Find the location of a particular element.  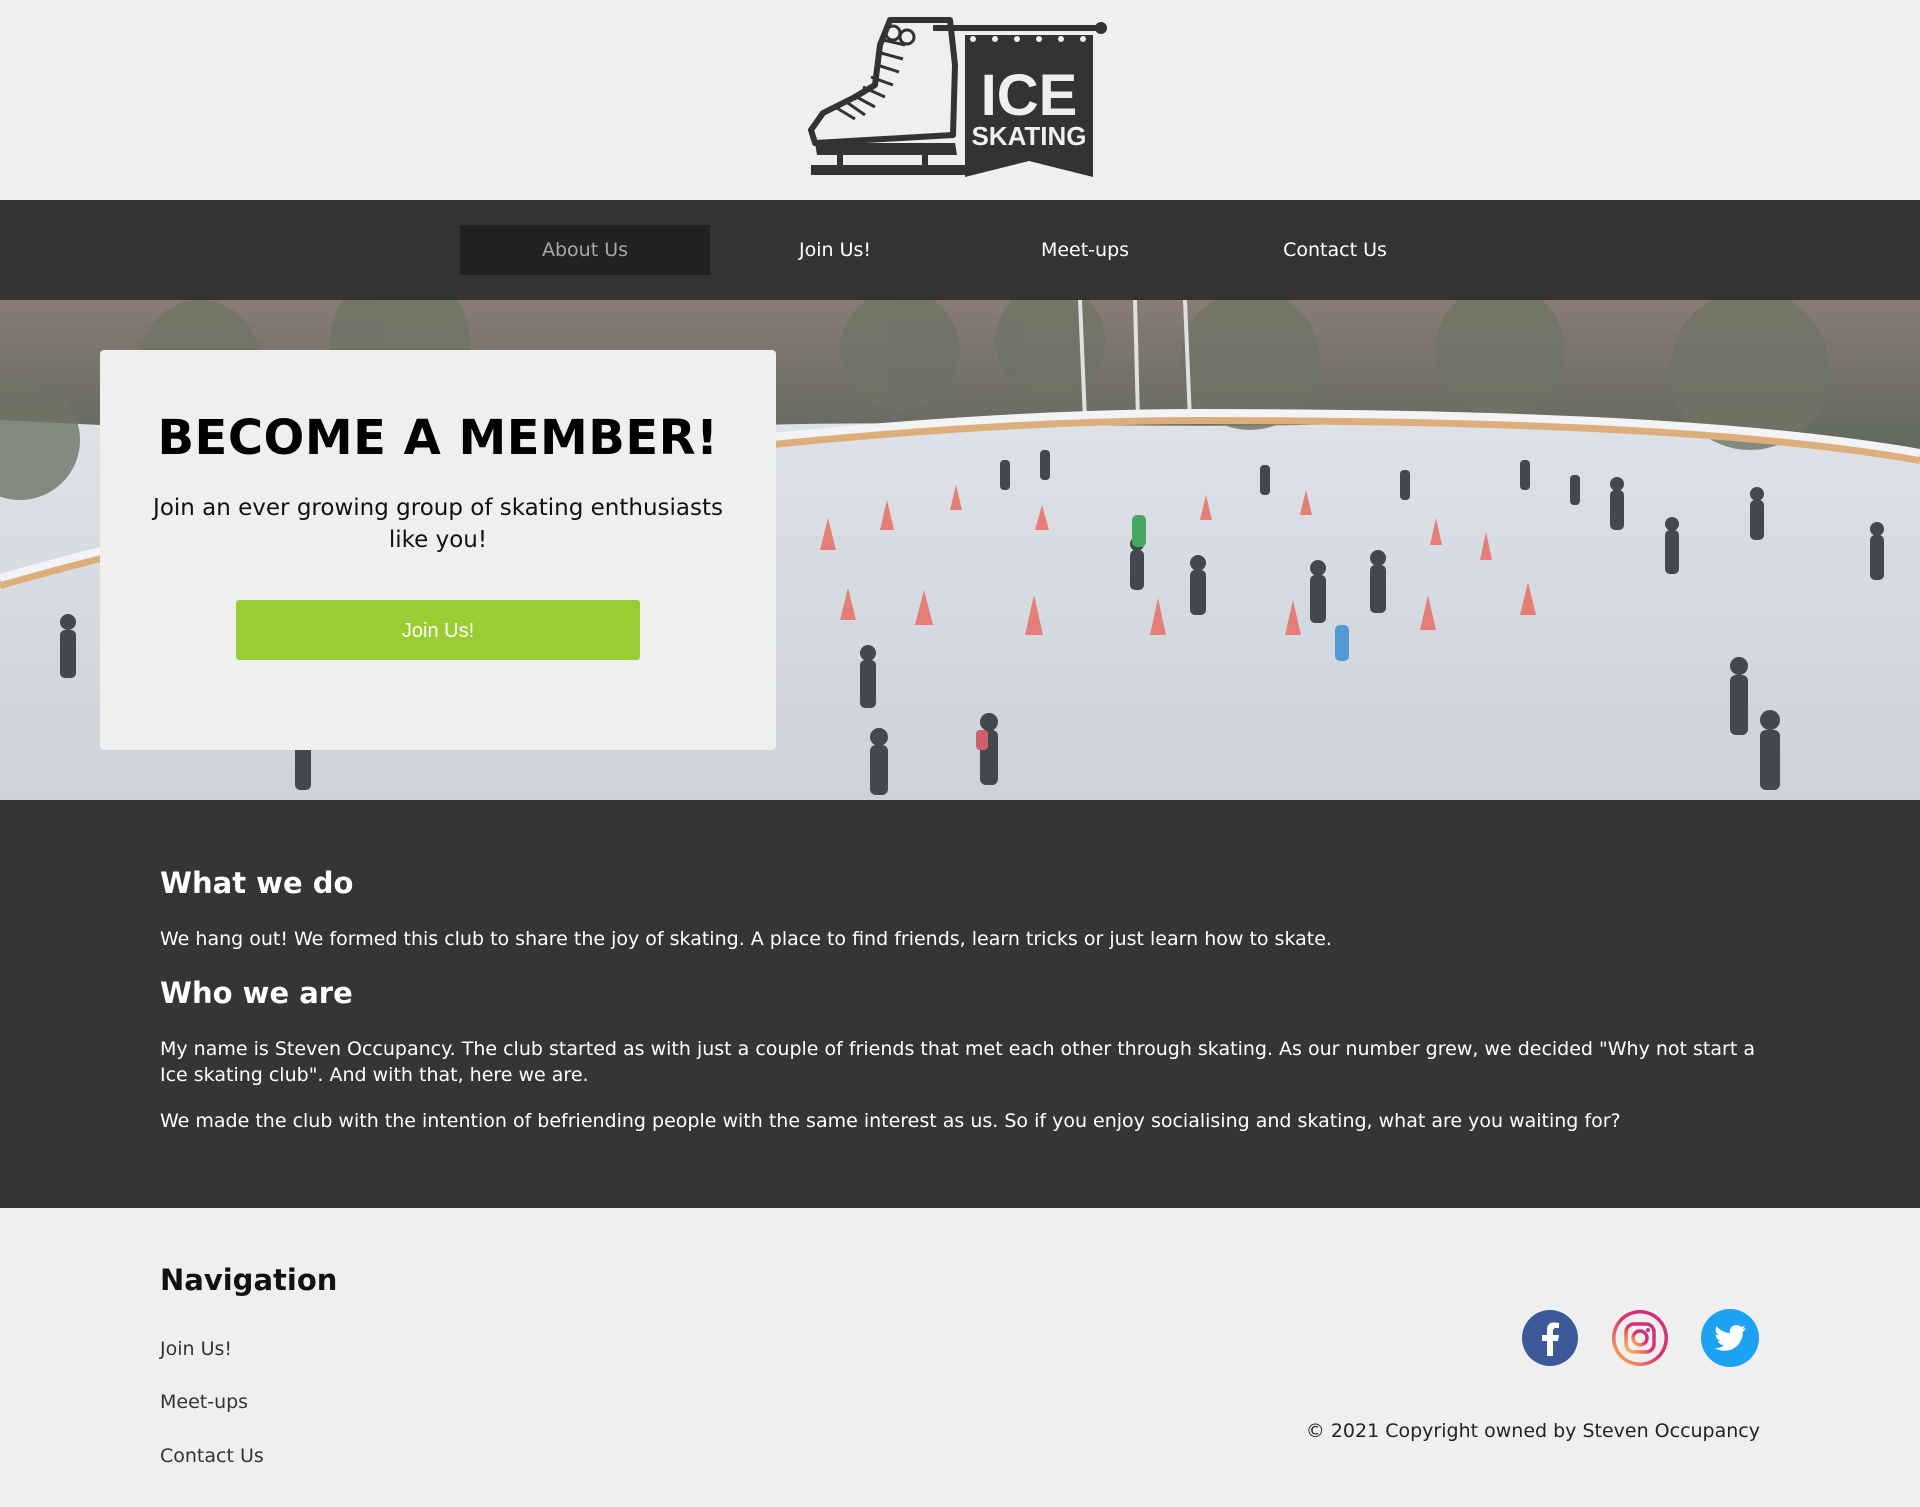

nav-join-us: Join Us! is located at coordinates (835, 250).